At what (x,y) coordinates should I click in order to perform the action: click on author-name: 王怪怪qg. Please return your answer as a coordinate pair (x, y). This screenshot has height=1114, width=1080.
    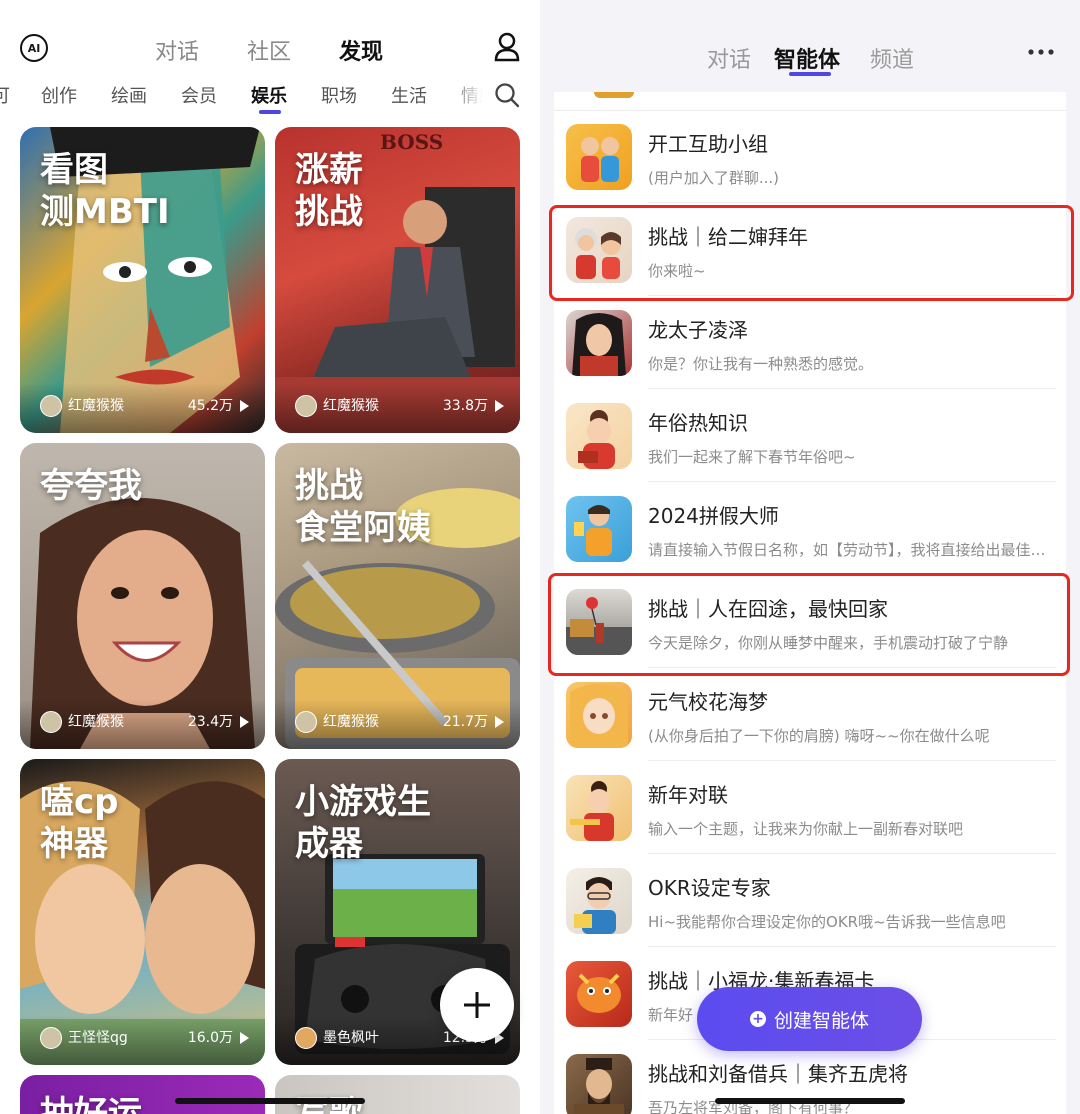
    Looking at the image, I should click on (98, 1038).